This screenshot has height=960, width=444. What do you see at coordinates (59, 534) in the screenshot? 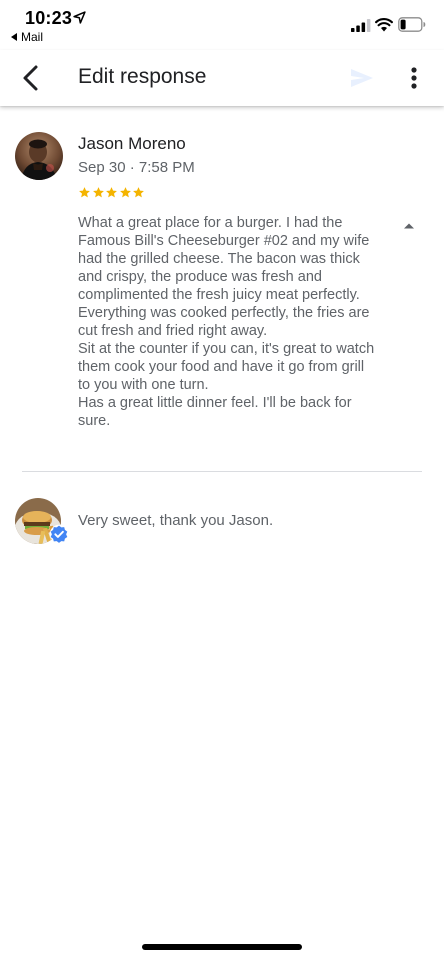
I see `verified-icon` at bounding box center [59, 534].